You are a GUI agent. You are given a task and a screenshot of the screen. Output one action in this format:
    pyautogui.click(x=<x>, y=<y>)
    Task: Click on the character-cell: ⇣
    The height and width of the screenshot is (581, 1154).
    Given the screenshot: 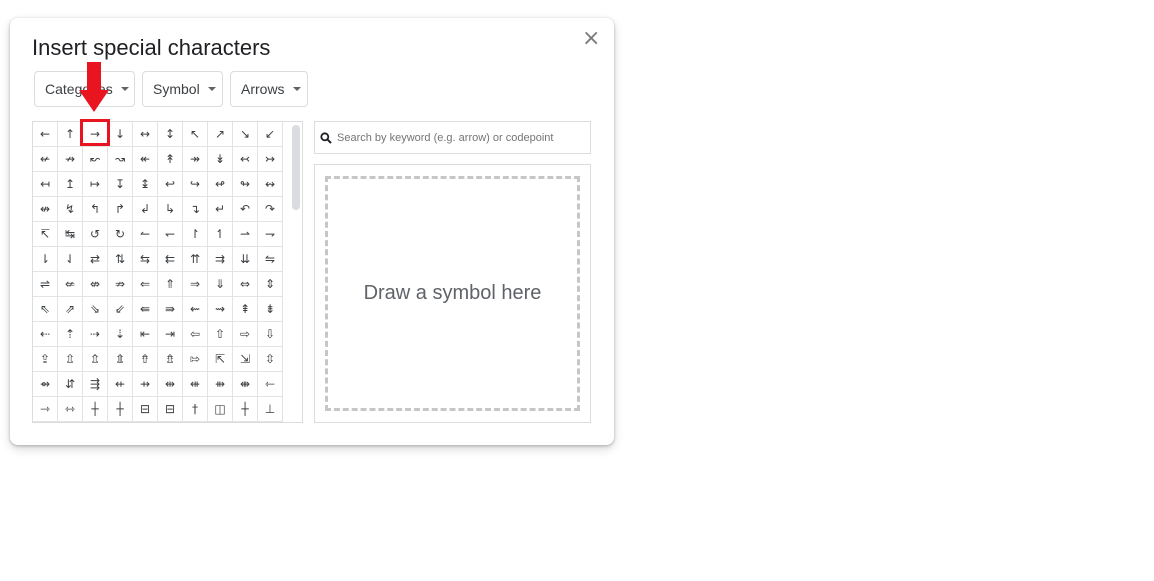 What is the action you would take?
    pyautogui.click(x=120, y=334)
    